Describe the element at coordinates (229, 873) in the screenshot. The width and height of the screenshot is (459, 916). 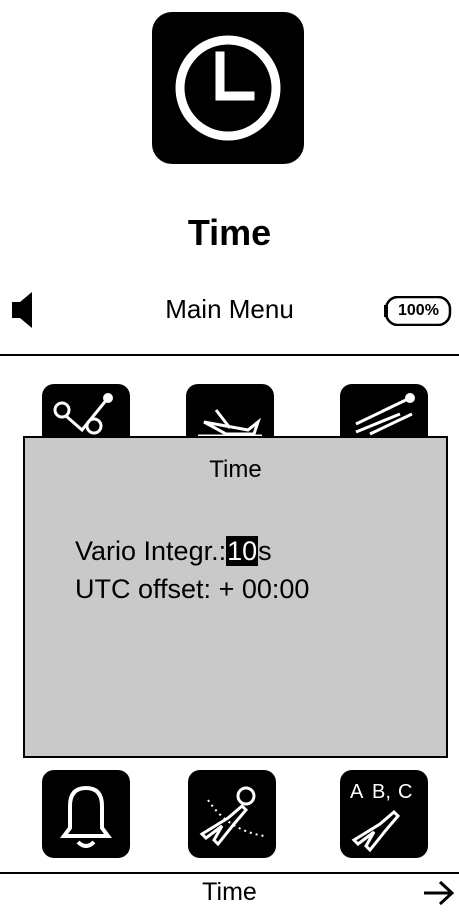
I see `footer-divider` at that location.